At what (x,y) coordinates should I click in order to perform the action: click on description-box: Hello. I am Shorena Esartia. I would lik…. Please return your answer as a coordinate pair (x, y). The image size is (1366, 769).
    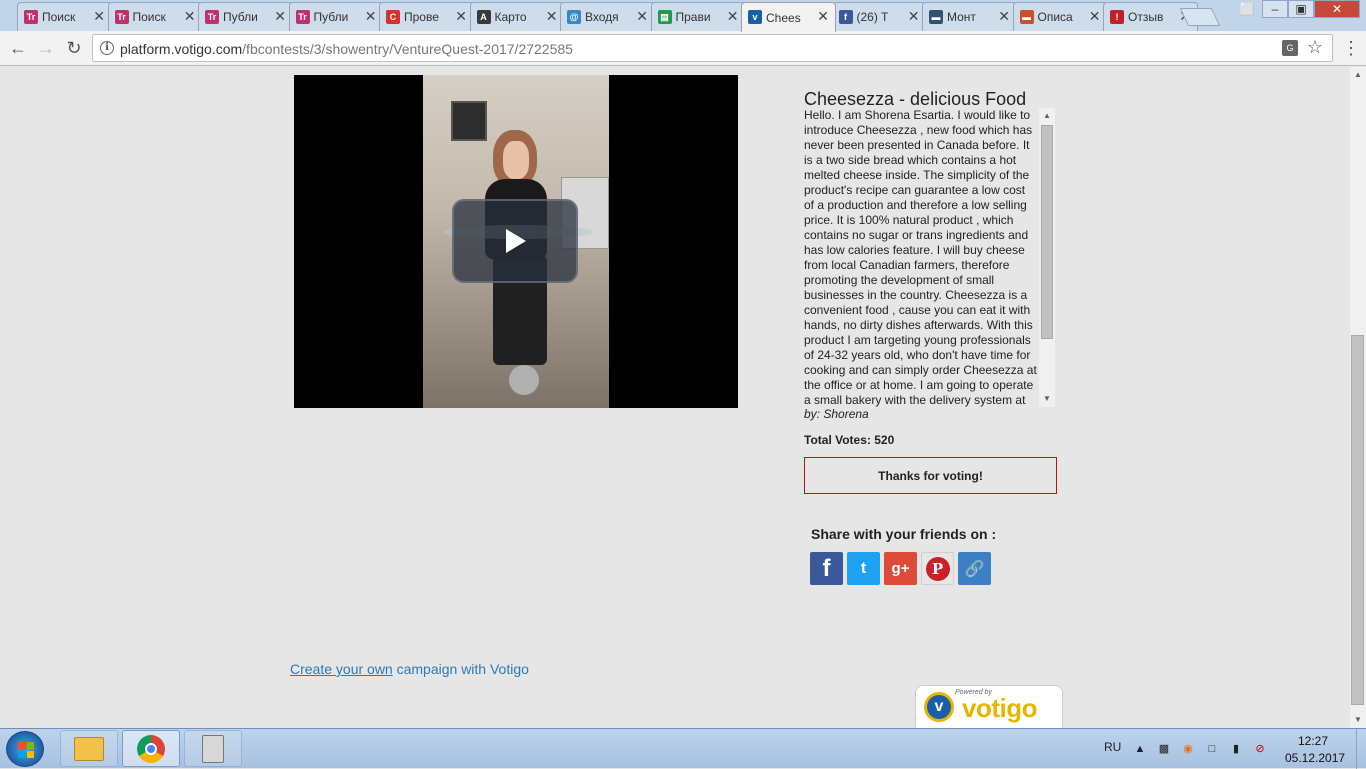
    Looking at the image, I should click on (929, 257).